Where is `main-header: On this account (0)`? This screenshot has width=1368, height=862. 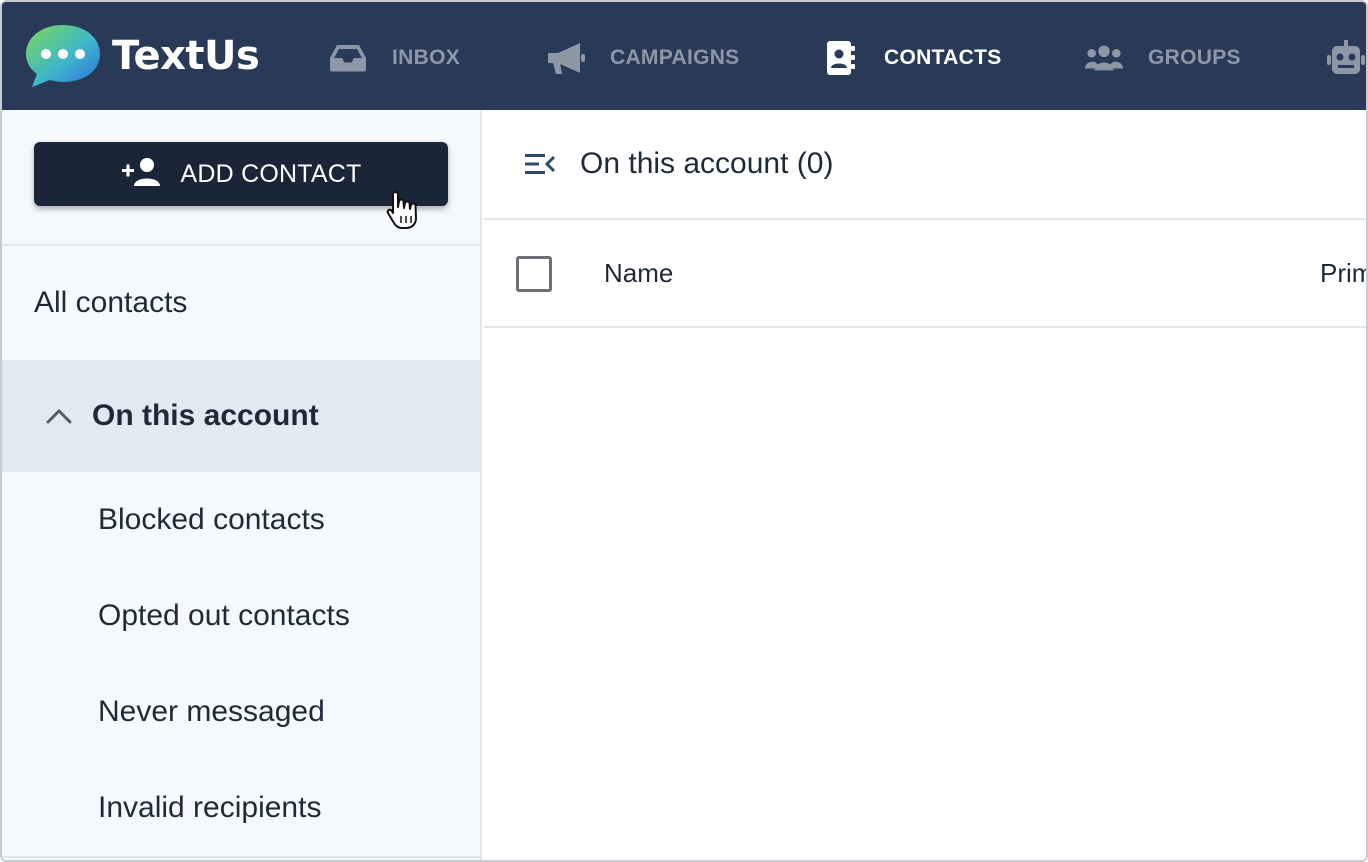
main-header: On this account (0) is located at coordinates (925, 165).